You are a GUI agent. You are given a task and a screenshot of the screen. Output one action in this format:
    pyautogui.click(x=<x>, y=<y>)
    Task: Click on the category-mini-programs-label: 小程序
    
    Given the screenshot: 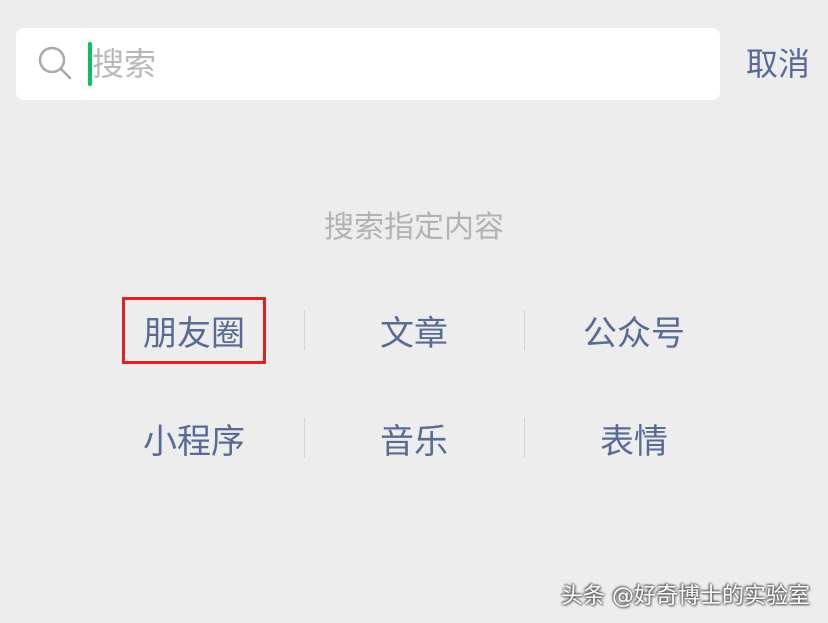 What is the action you would take?
    pyautogui.click(x=194, y=441)
    